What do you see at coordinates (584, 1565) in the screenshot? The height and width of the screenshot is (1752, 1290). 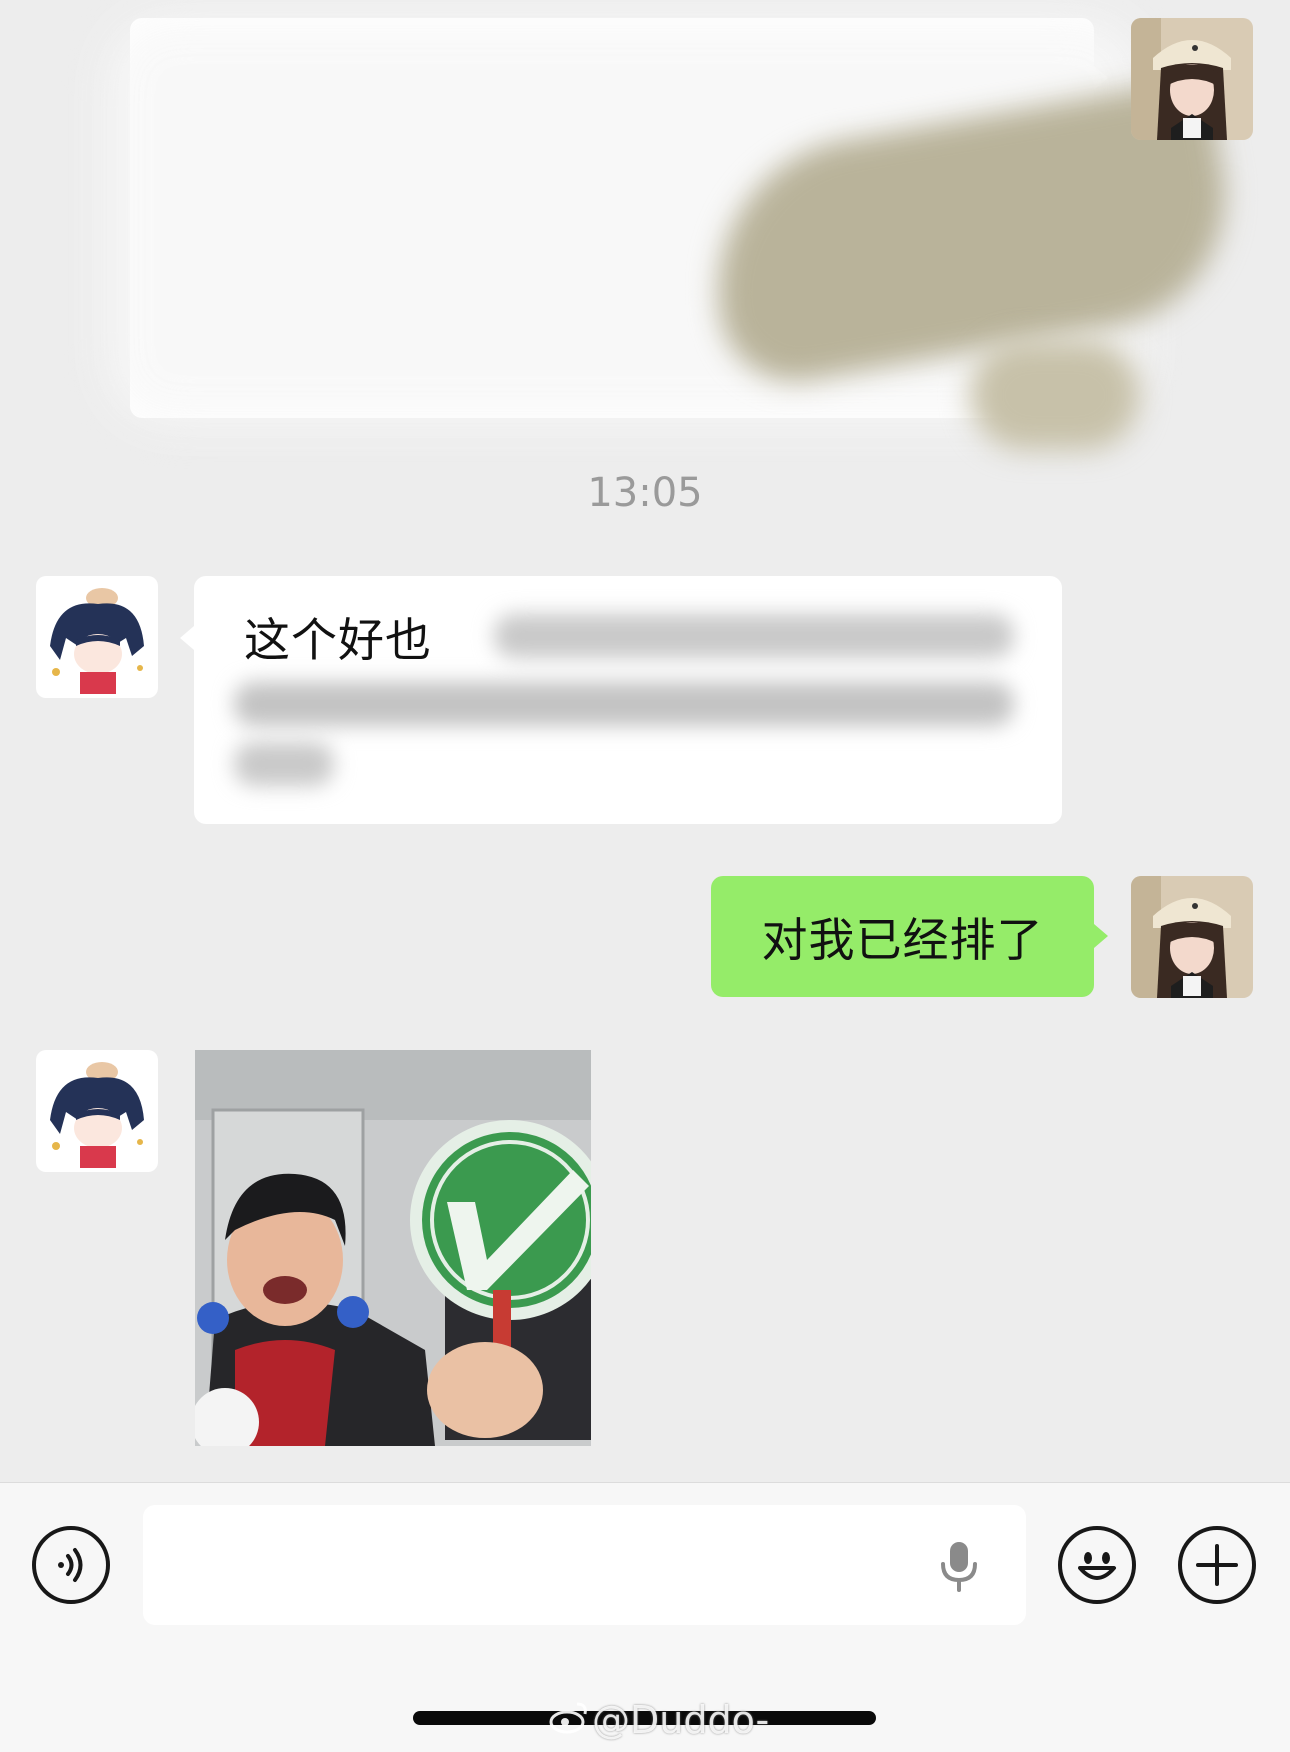 I see `message-input` at bounding box center [584, 1565].